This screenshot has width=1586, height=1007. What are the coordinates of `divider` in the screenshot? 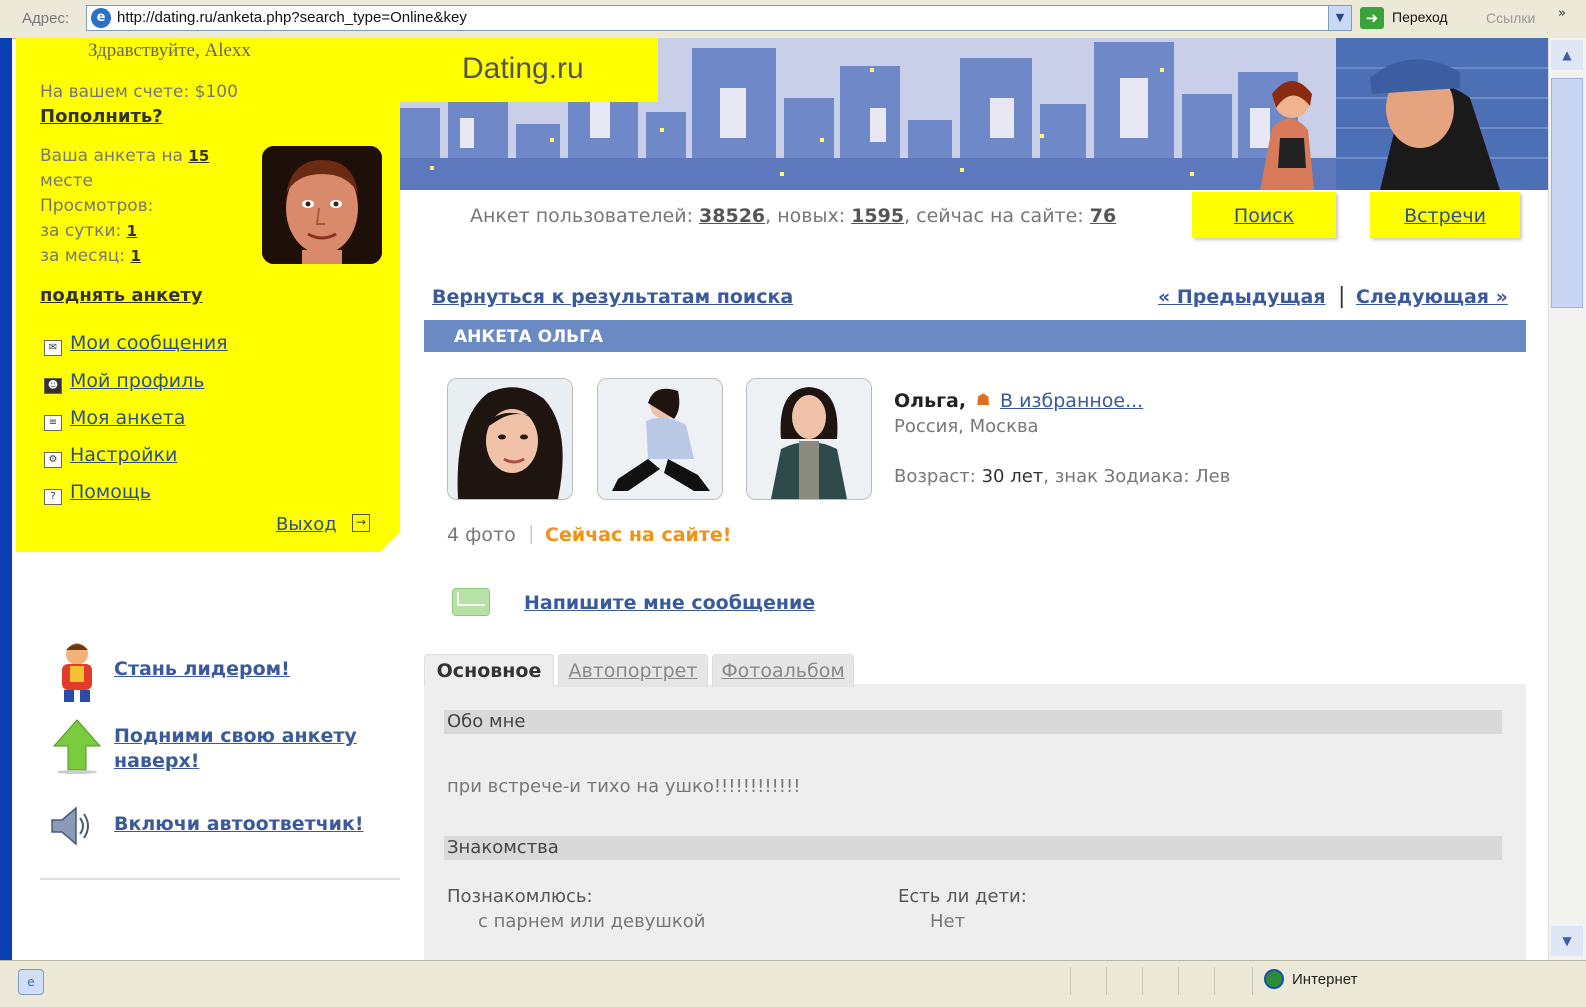 It's located at (220, 879).